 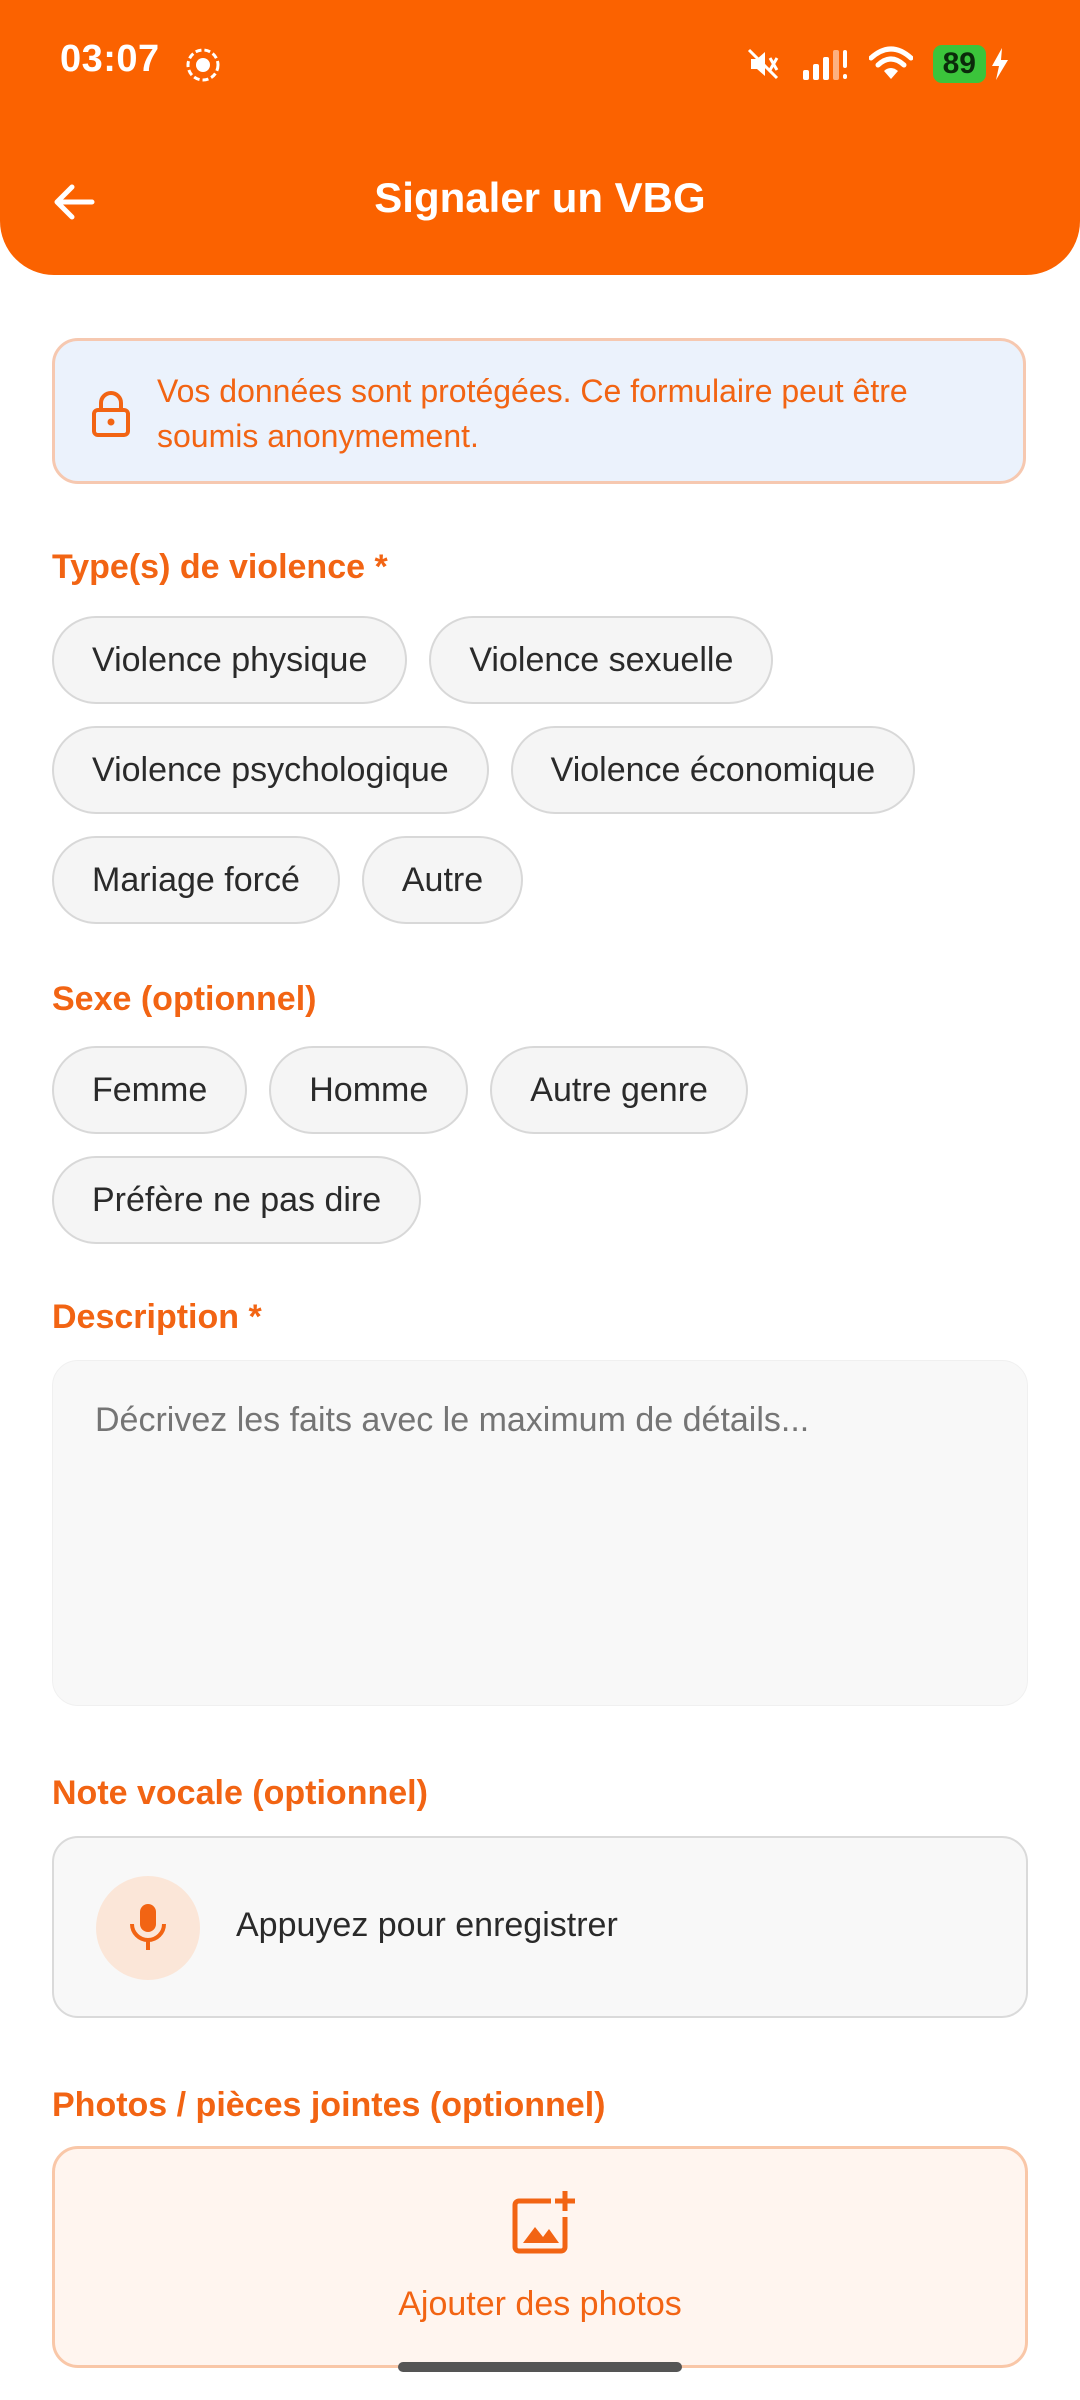 What do you see at coordinates (157, 1317) in the screenshot?
I see `description-label: Description *` at bounding box center [157, 1317].